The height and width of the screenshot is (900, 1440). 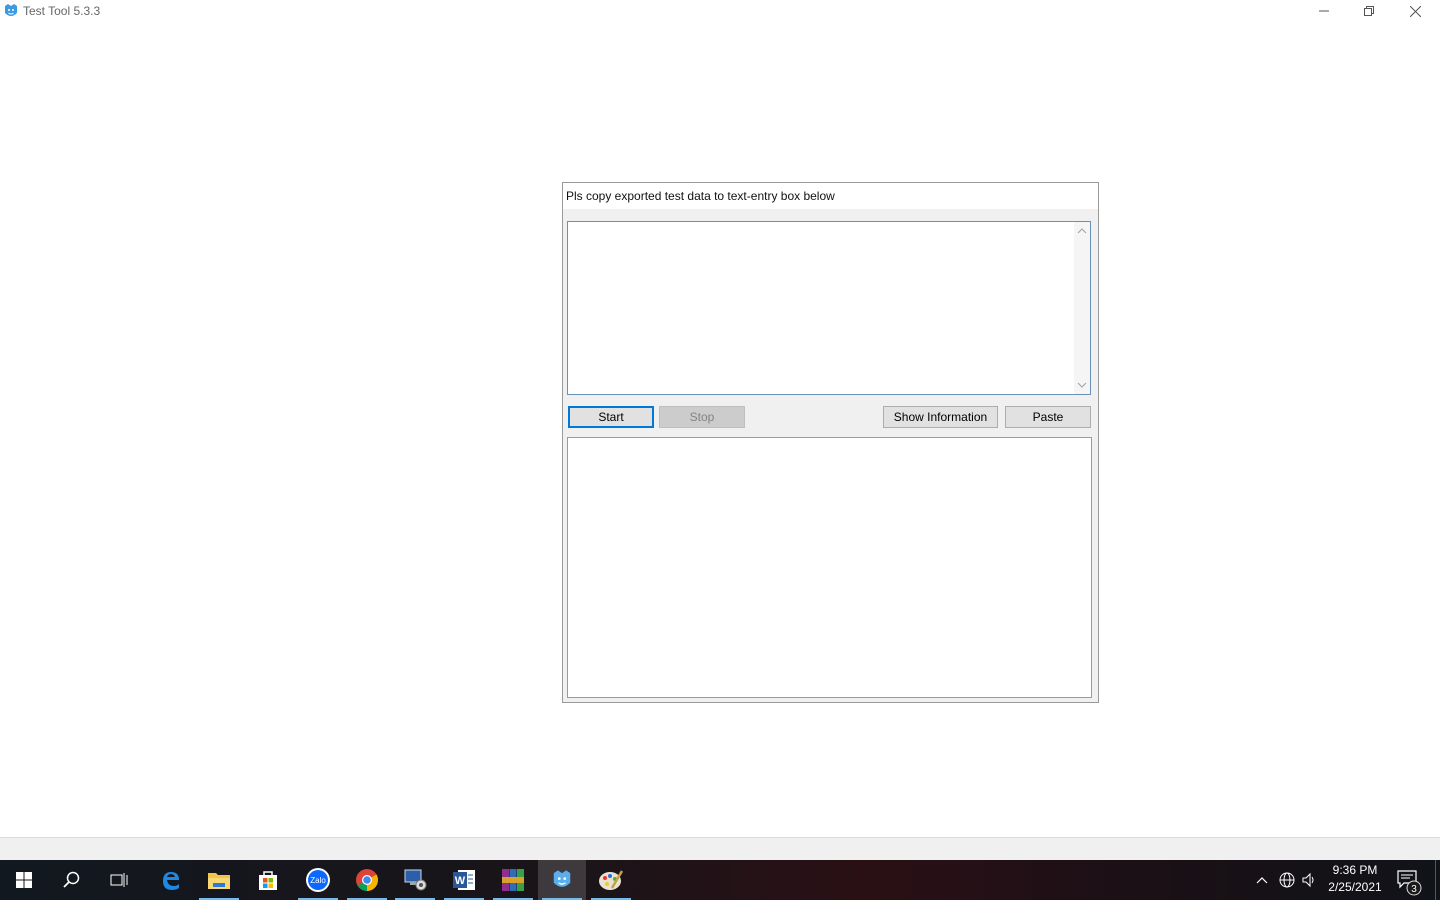 What do you see at coordinates (720, 880) in the screenshot?
I see `taskbar: Zalo W 9:36 PM 2/25/2021` at bounding box center [720, 880].